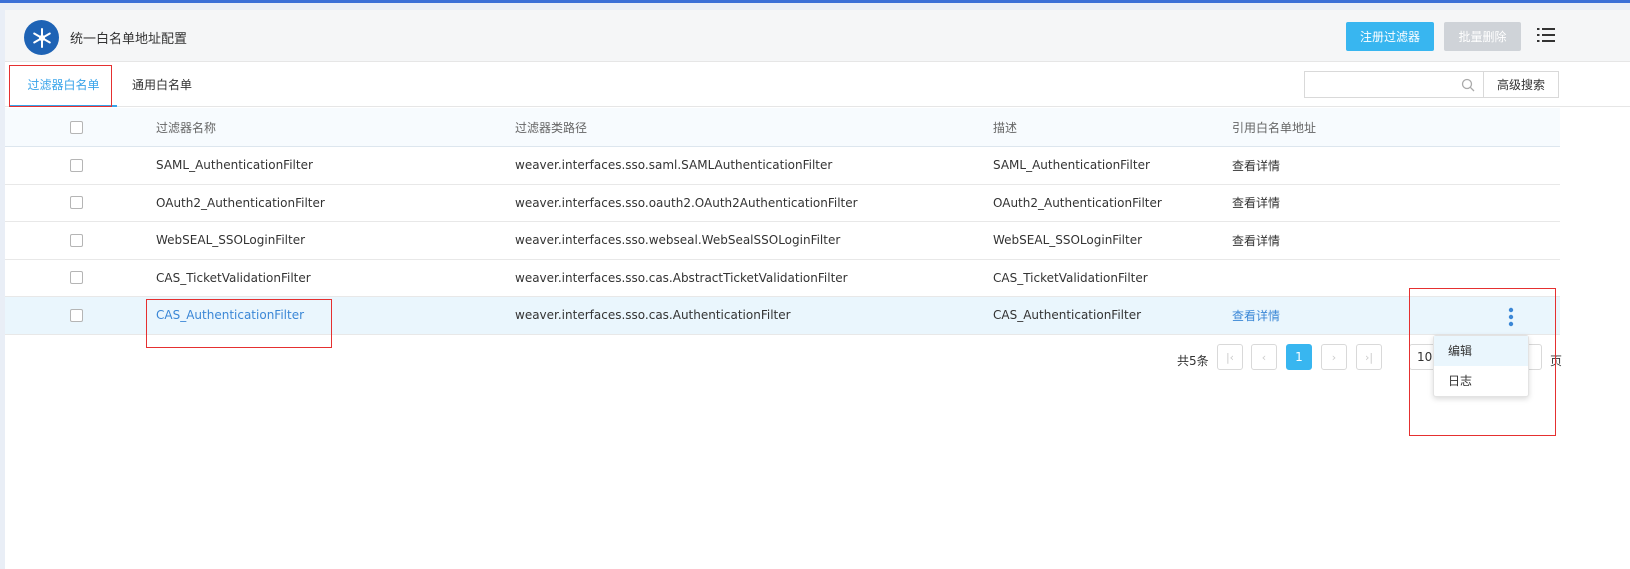 The image size is (1630, 569). What do you see at coordinates (1068, 240) in the screenshot?
I see `filter-desc: WebSEAL_SSOLoginFilter` at bounding box center [1068, 240].